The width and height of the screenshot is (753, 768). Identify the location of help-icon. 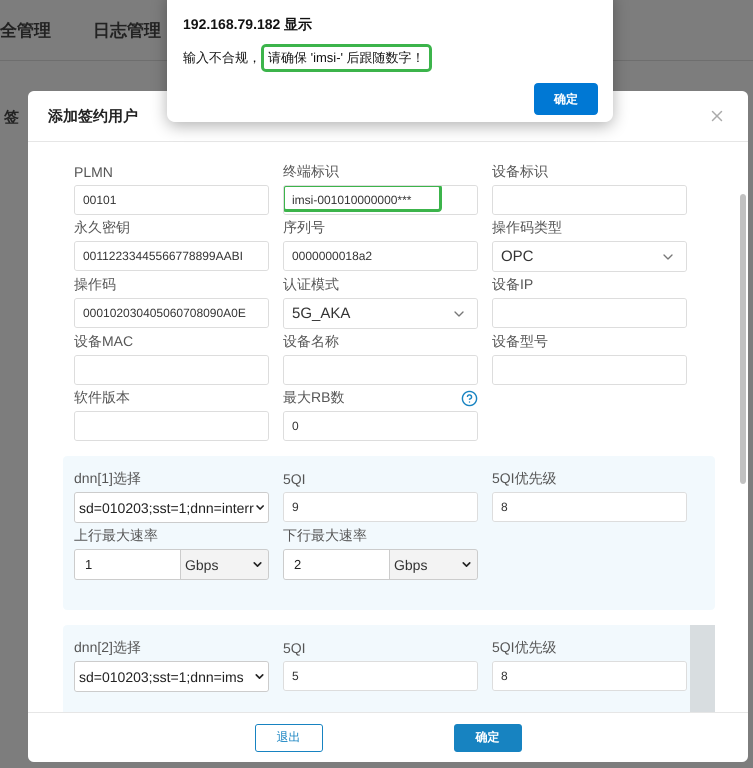
(469, 398).